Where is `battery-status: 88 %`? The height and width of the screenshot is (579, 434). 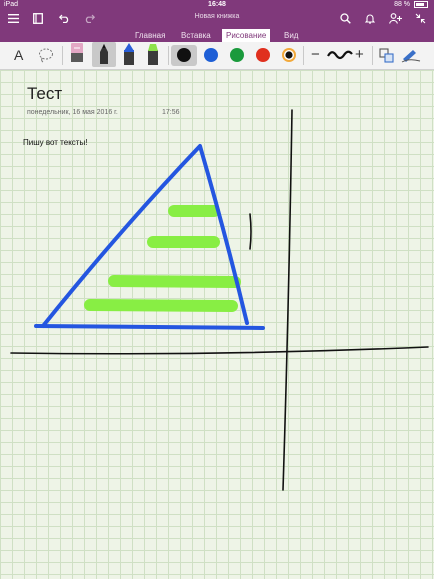
battery-status: 88 % is located at coordinates (411, 5).